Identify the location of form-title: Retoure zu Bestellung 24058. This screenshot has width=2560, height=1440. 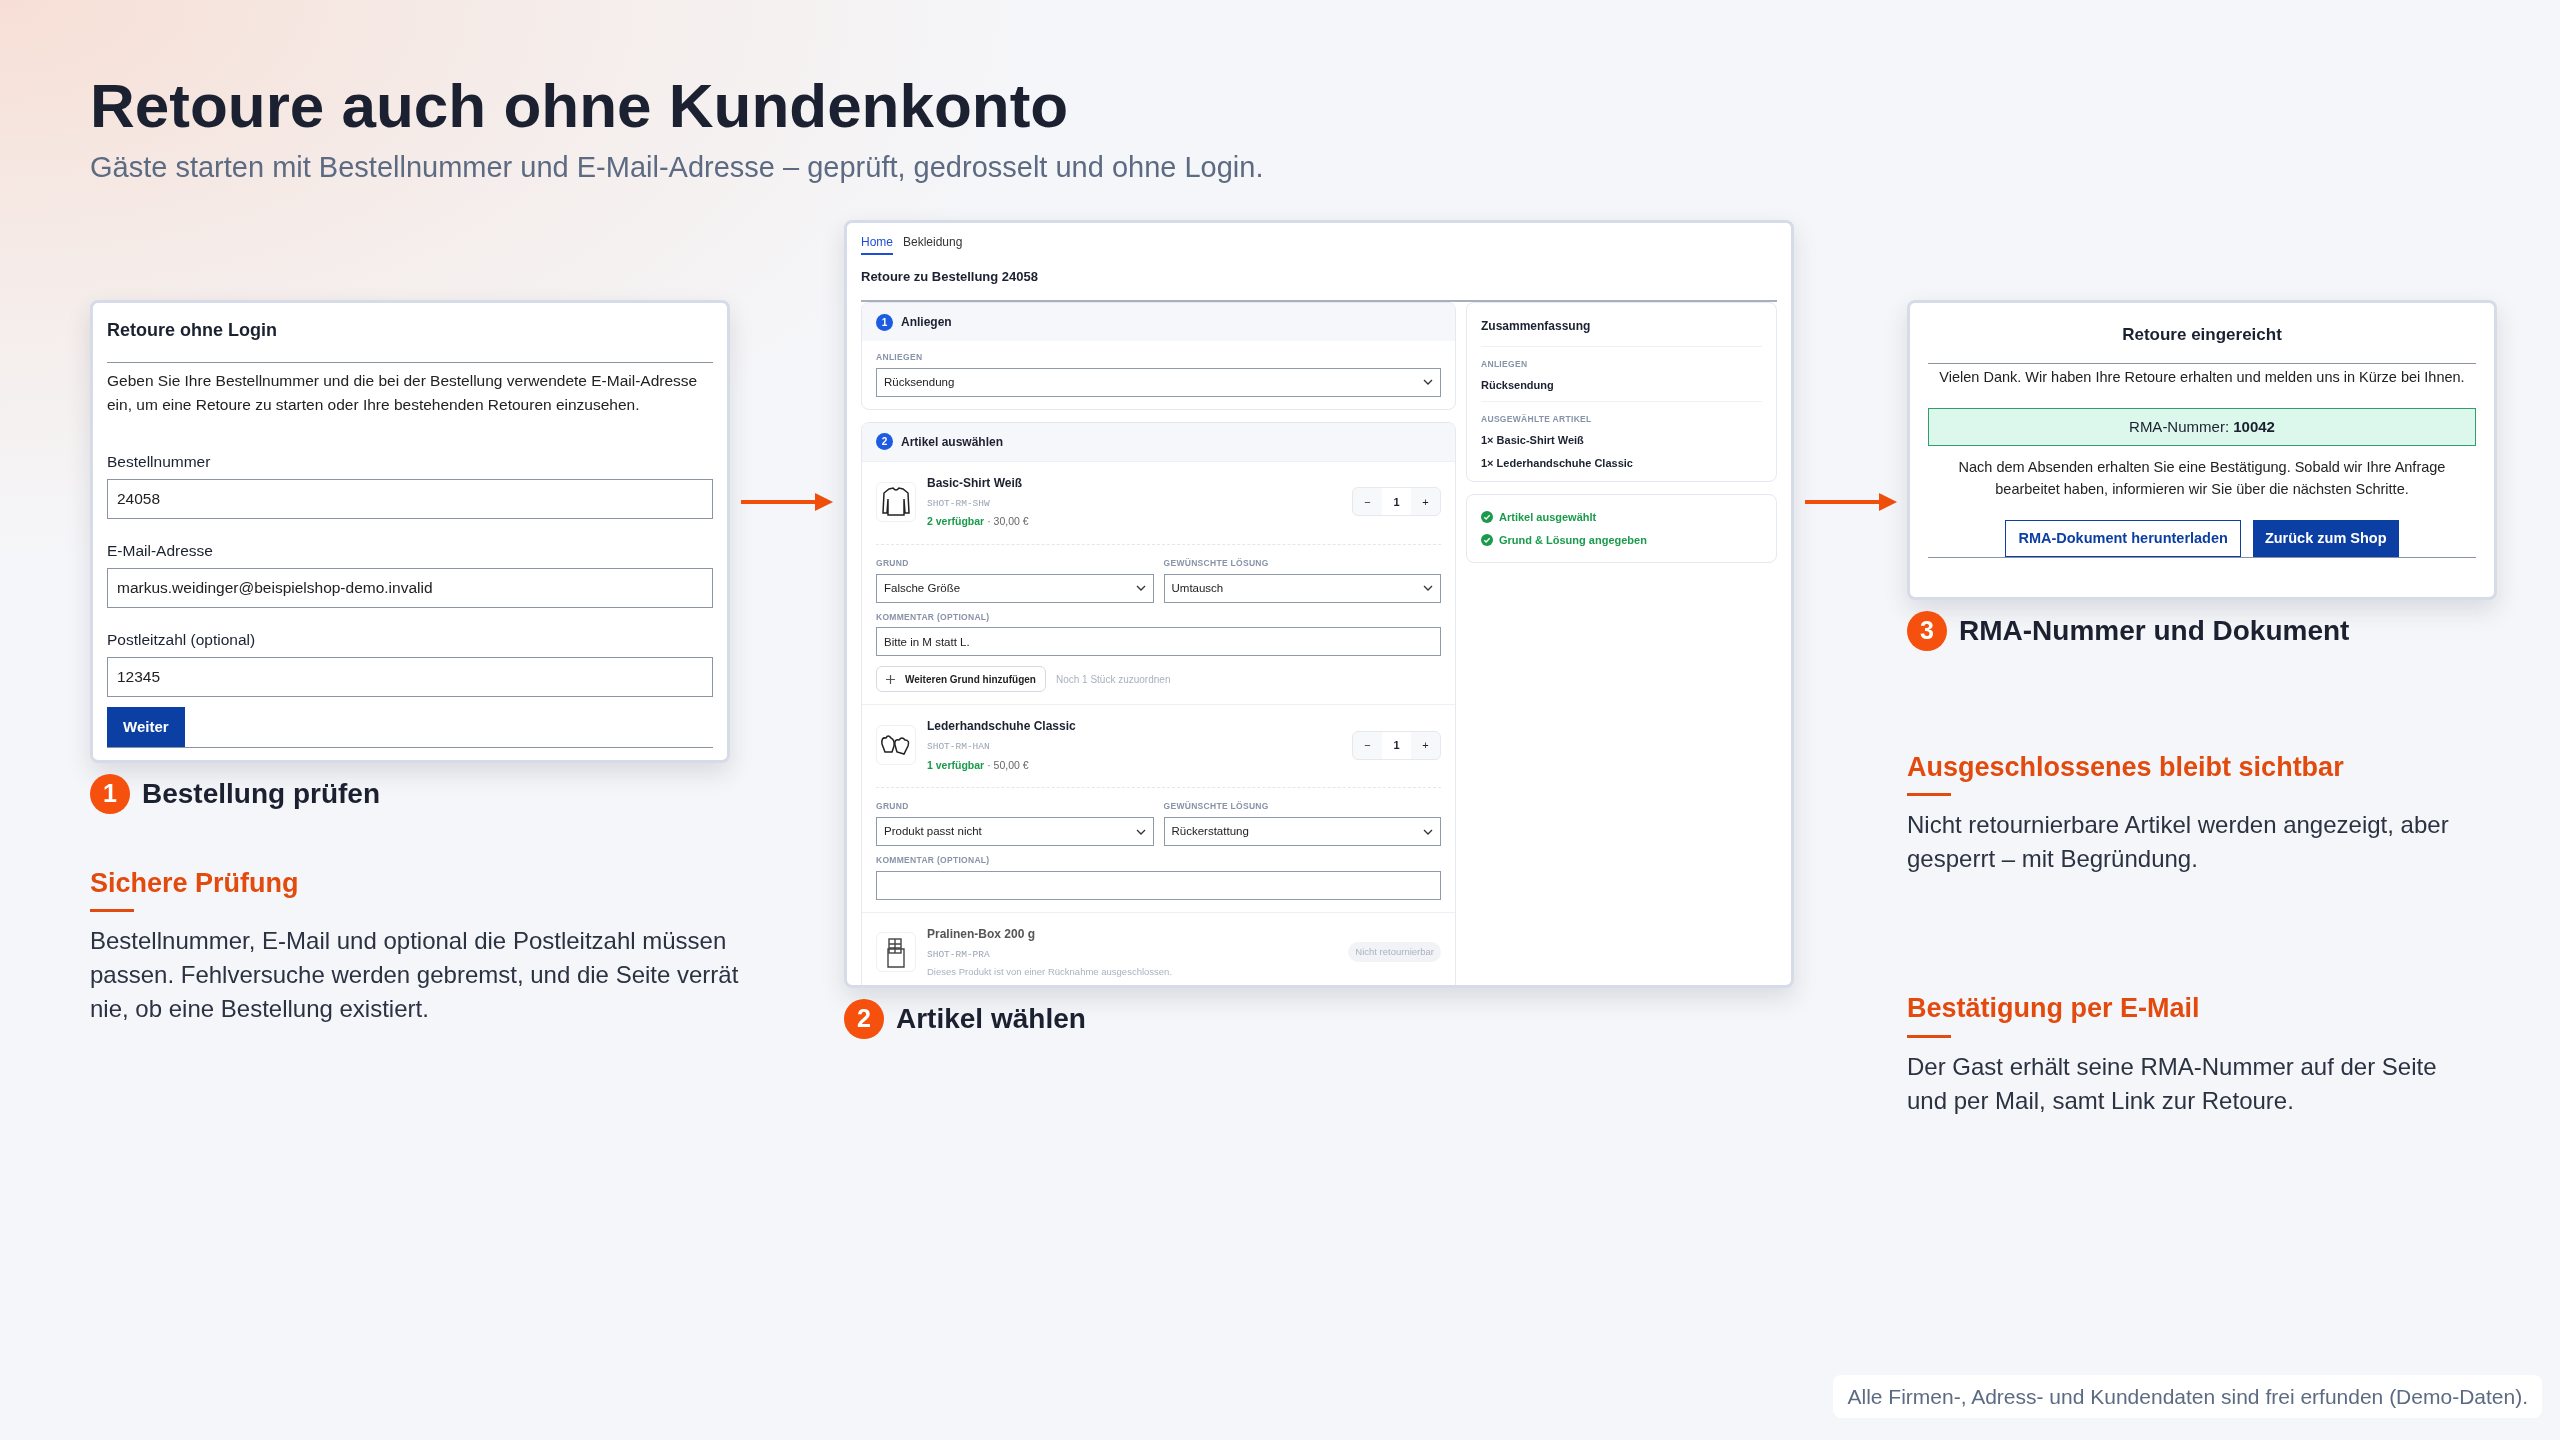
(950, 276).